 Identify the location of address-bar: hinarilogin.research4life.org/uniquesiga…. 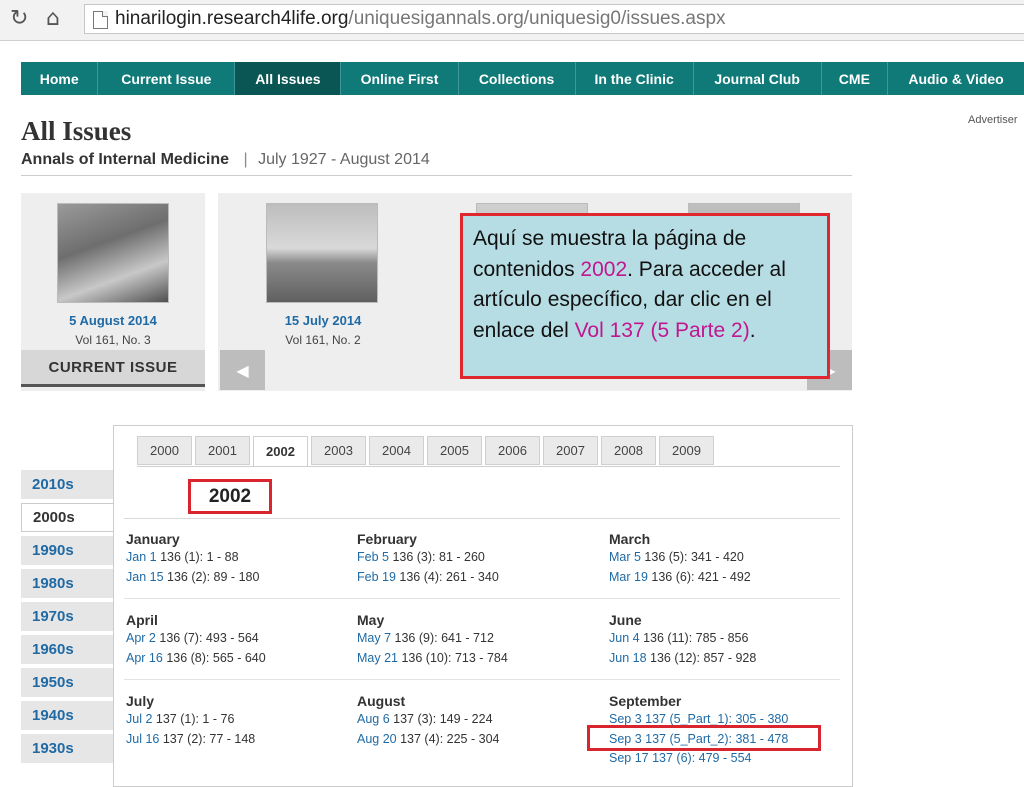
(554, 19).